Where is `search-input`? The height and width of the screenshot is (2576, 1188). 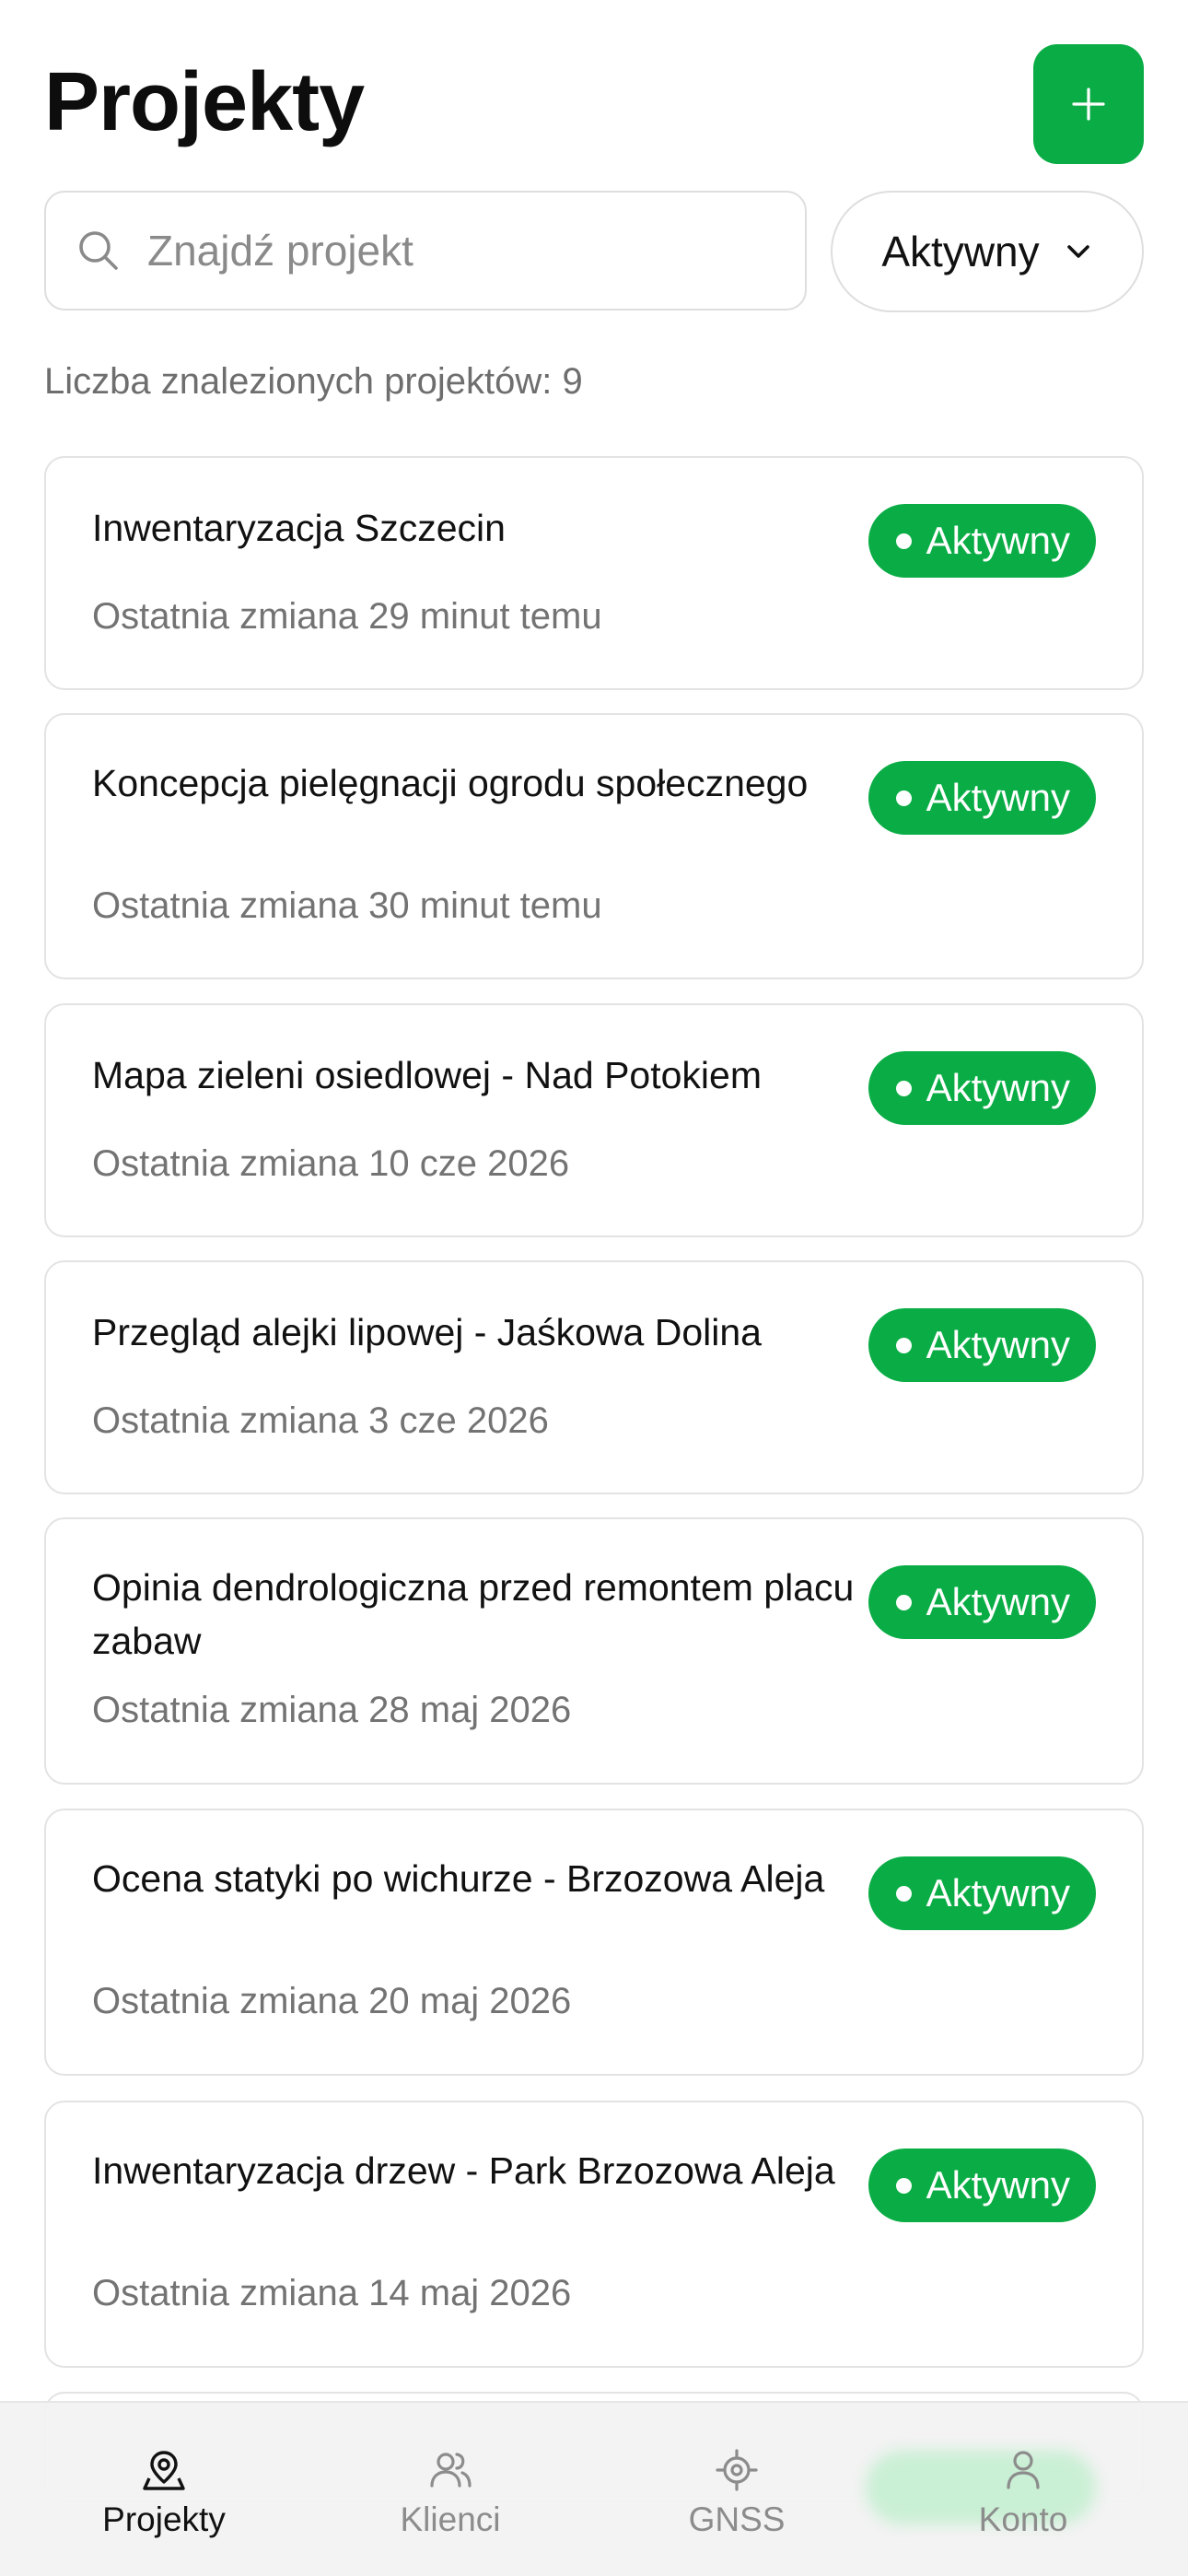
search-input is located at coordinates (460, 250).